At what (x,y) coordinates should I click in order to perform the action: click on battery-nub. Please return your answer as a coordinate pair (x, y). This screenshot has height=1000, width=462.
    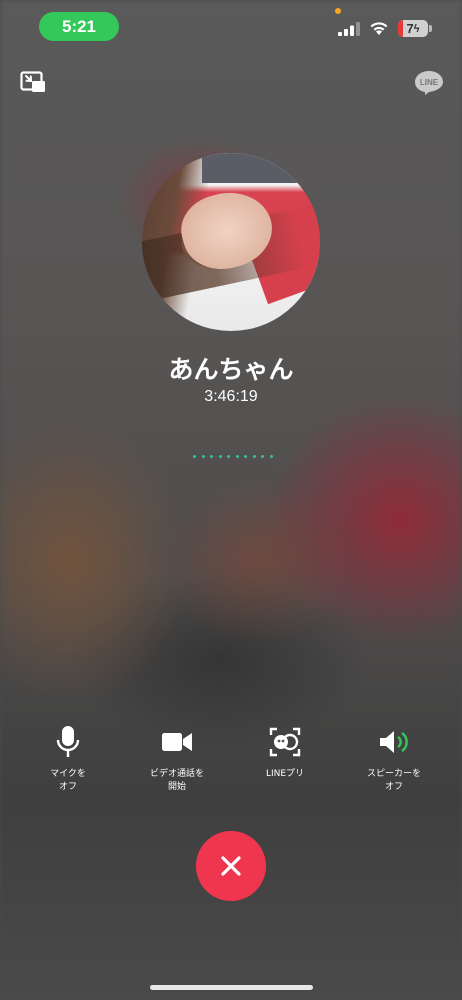
    Looking at the image, I should click on (430, 28).